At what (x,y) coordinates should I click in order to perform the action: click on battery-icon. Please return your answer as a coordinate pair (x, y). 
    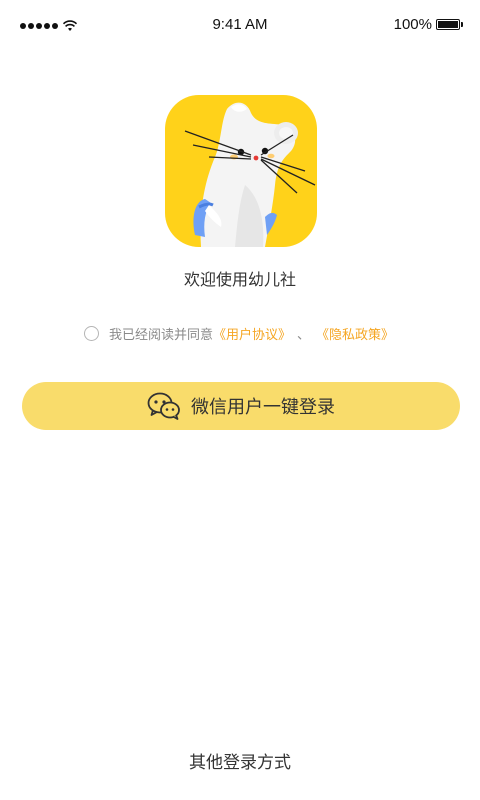
    Looking at the image, I should click on (449, 24).